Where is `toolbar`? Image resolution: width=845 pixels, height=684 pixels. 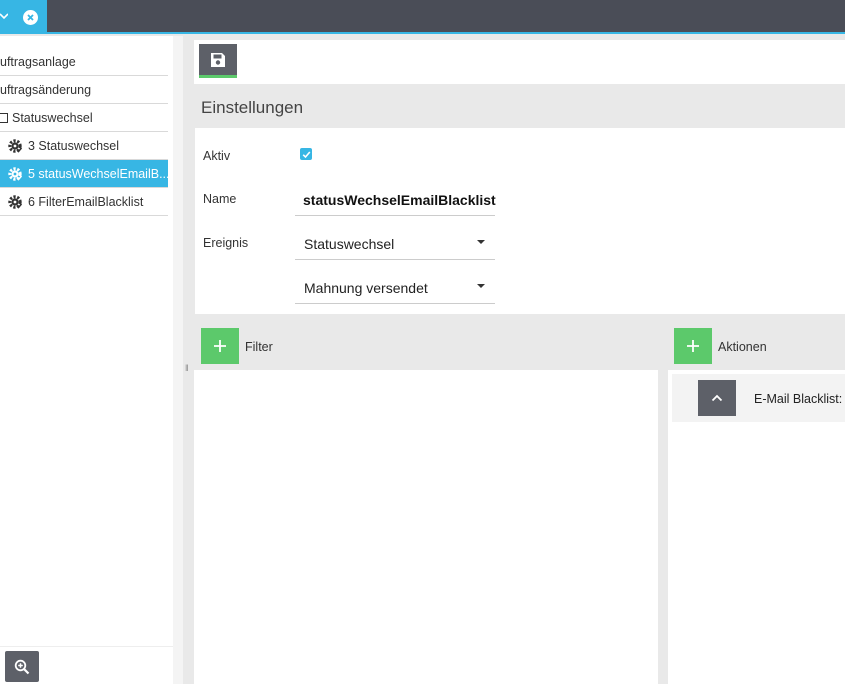 toolbar is located at coordinates (519, 62).